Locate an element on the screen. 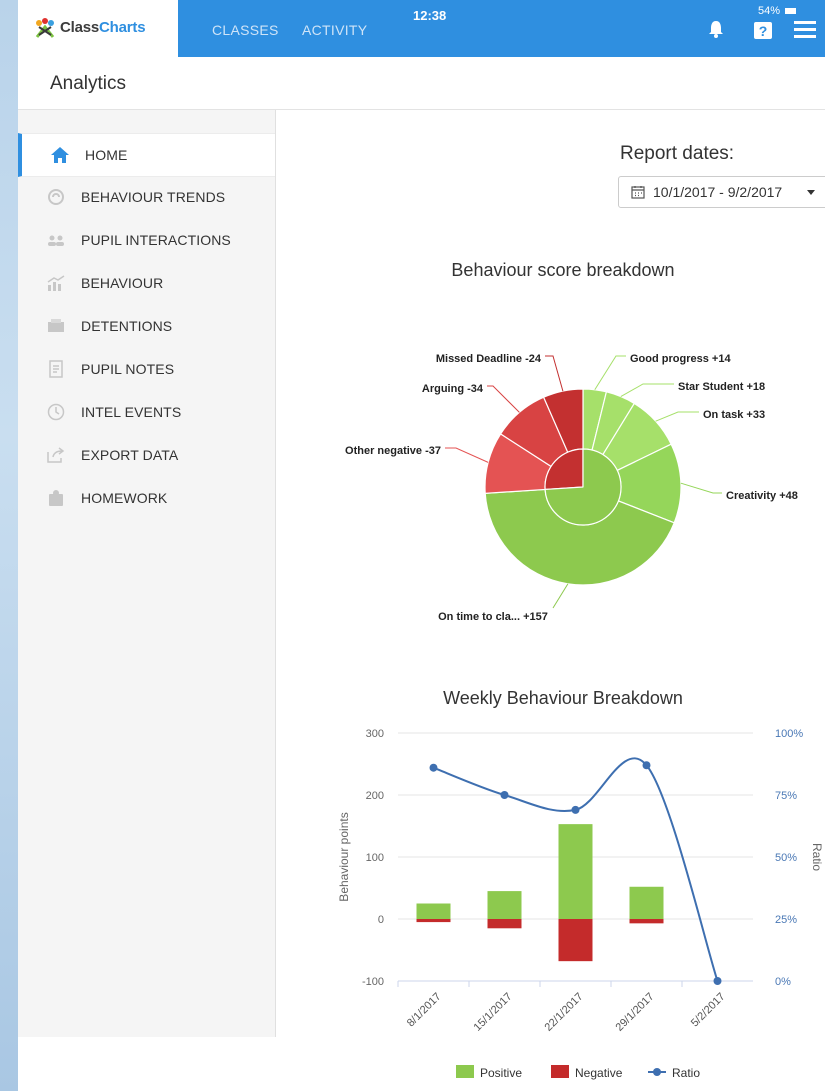 Image resolution: width=825 pixels, height=1091 pixels. sidebar-item-homework: HOMEWORK is located at coordinates (146, 498).